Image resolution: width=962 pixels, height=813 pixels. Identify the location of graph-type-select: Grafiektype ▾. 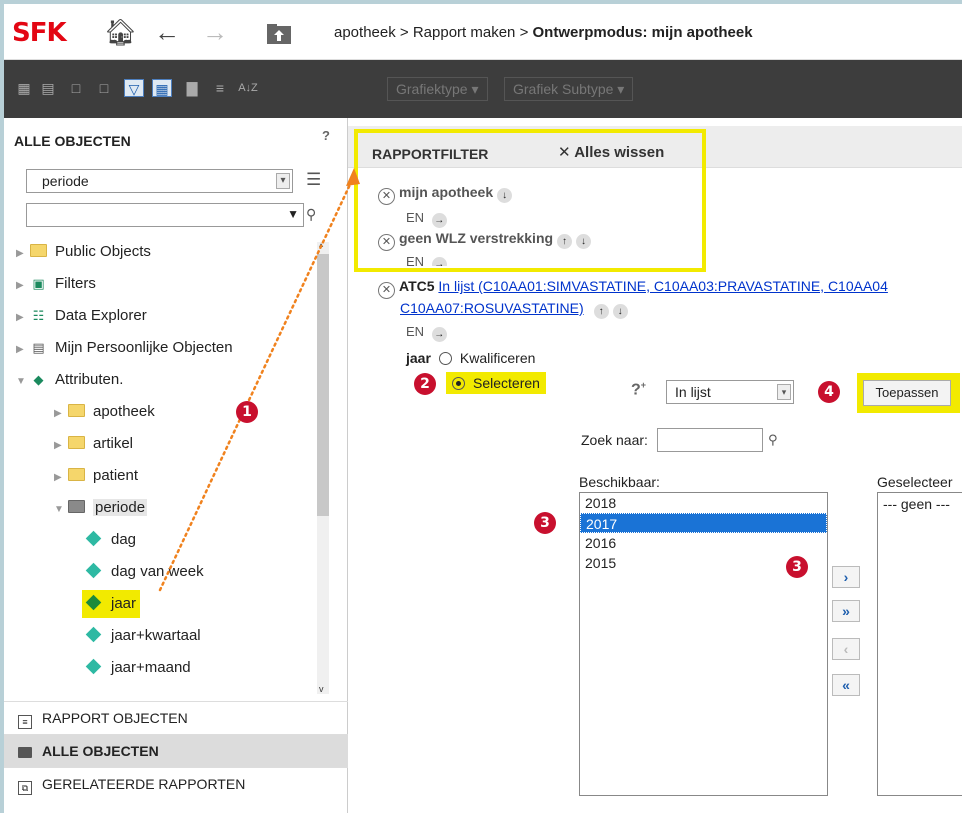
(437, 89).